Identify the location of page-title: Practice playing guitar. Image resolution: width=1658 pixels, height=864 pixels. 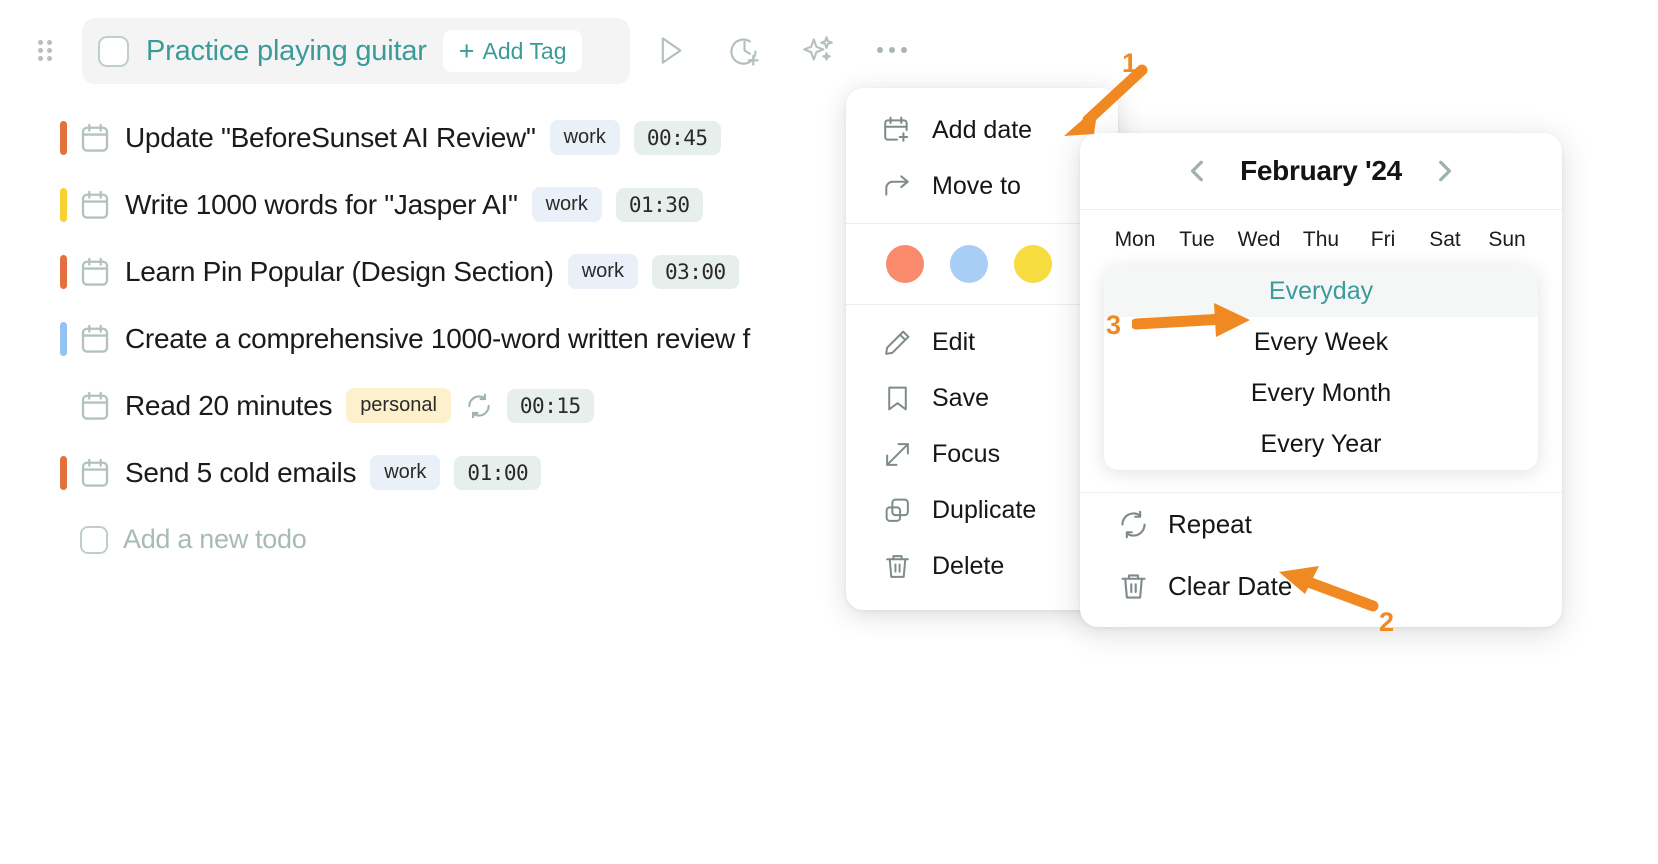
(286, 50).